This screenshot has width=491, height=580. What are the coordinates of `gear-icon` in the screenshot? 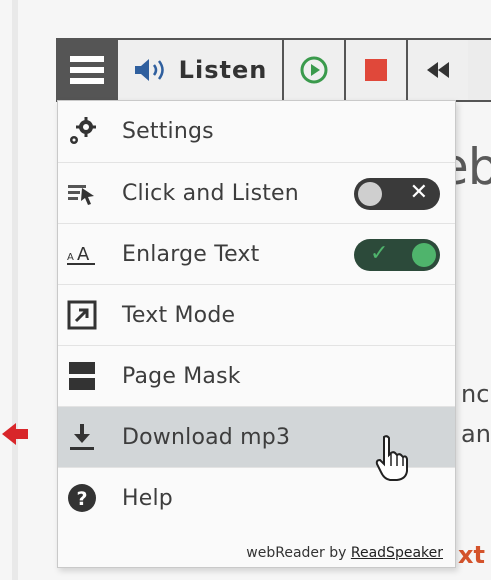 It's located at (83, 130).